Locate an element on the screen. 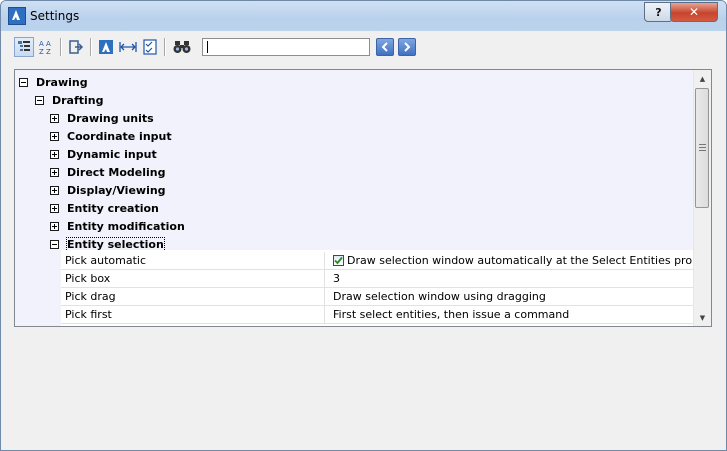 Image resolution: width=727 pixels, height=451 pixels. tree-node-label: Display/Viewing is located at coordinates (116, 190).